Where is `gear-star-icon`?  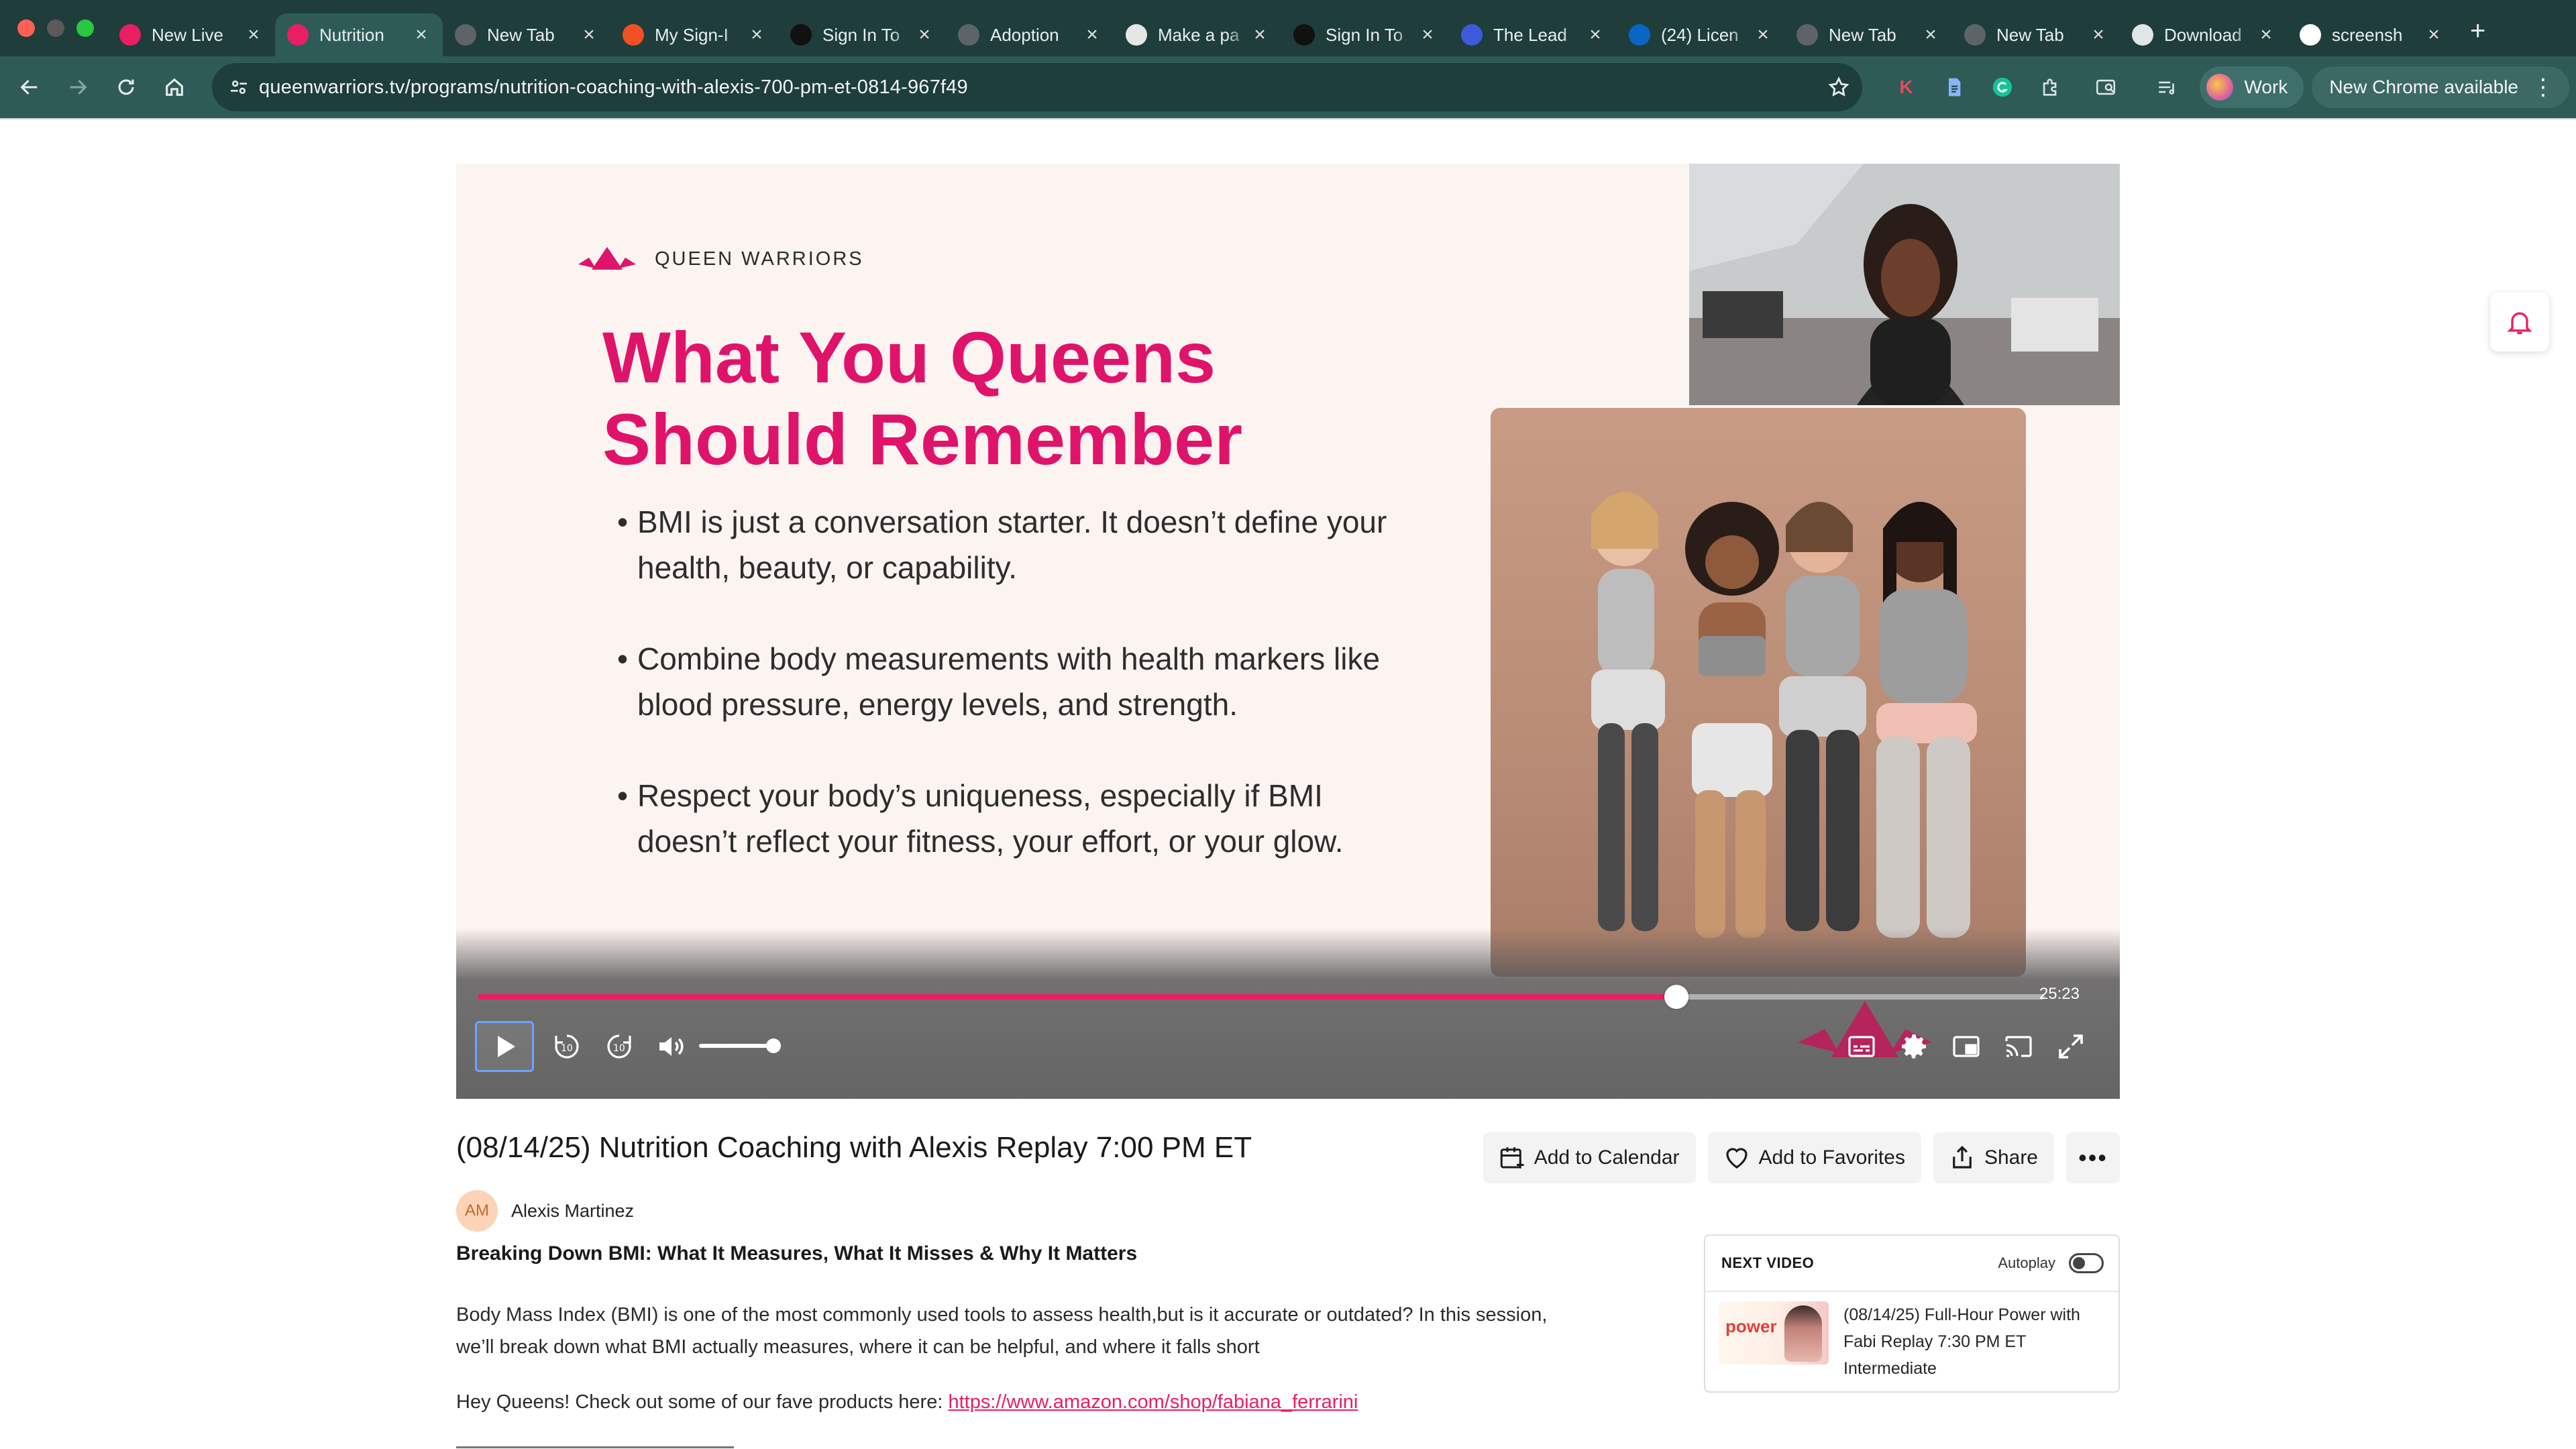
gear-star-icon is located at coordinates (1472, 35).